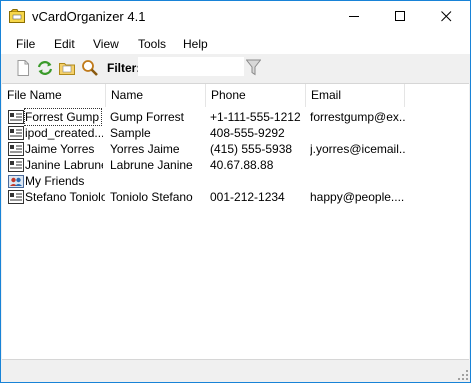  Describe the element at coordinates (151, 165) in the screenshot. I see `cell-name: Labrune Janine` at that location.